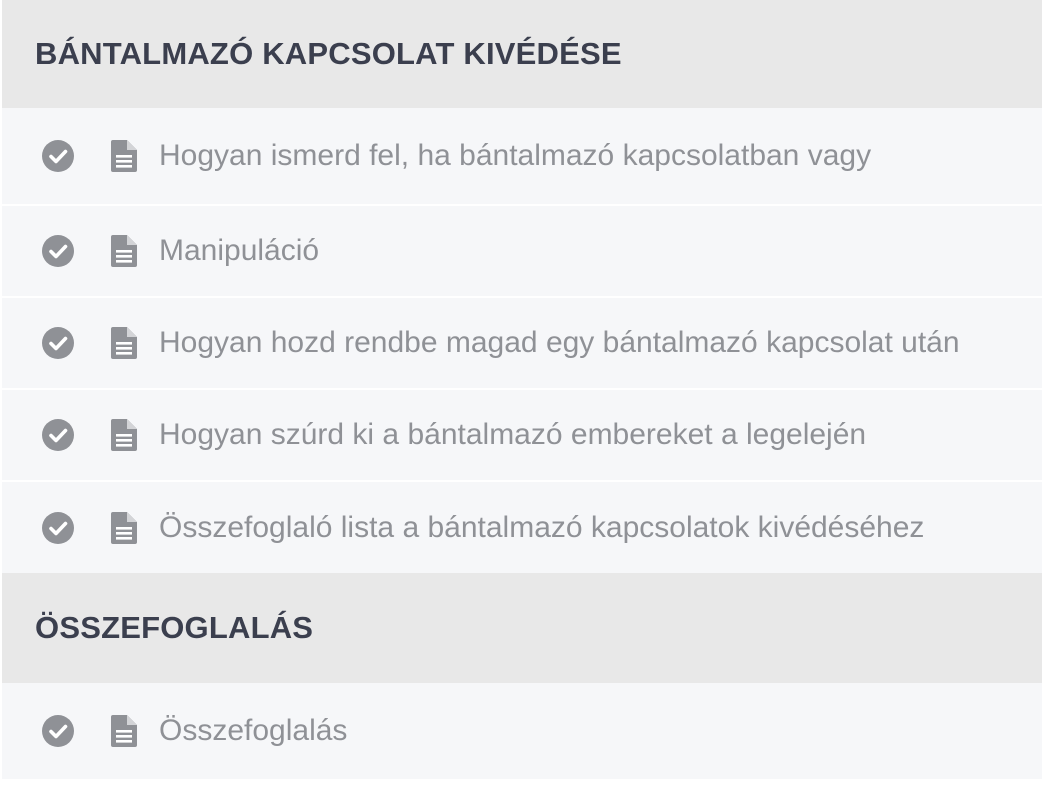 This screenshot has height=790, width=1042. Describe the element at coordinates (328, 53) in the screenshot. I see `section-title: BÁNTALMAZÓ KAPCSOLAT KIVÉDÉSE` at that location.